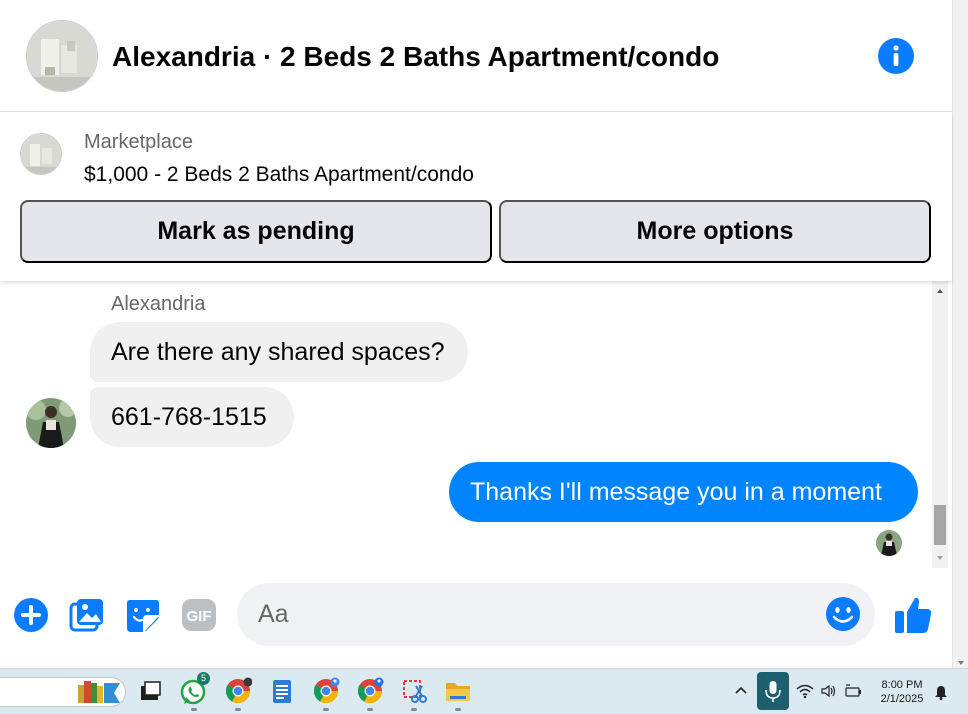 This screenshot has width=968, height=714. Describe the element at coordinates (414, 691) in the screenshot. I see `snipping-tool-icon` at that location.